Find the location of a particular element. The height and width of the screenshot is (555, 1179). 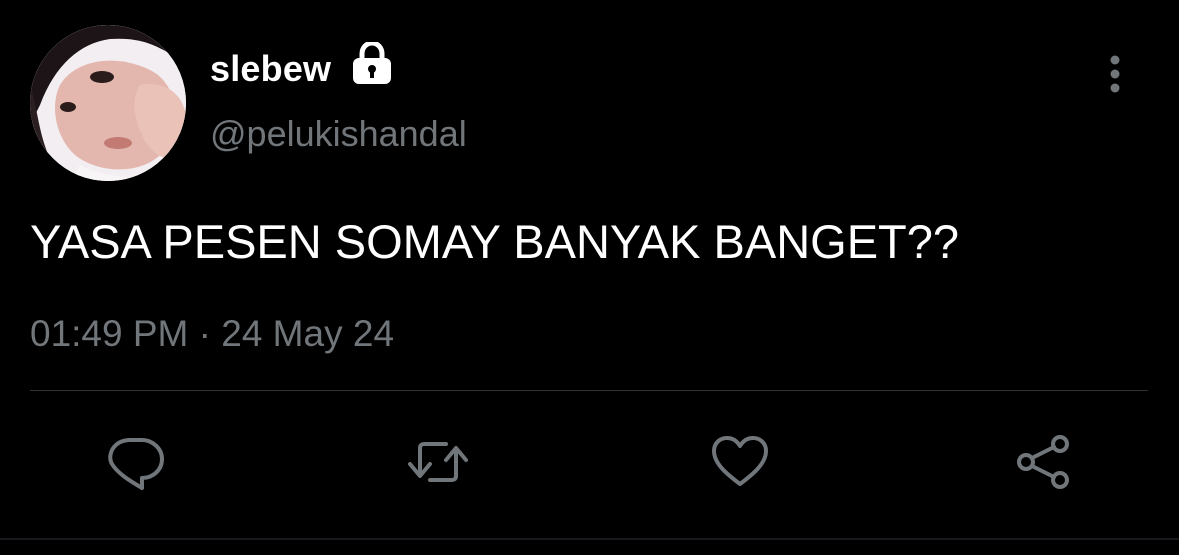

share-button is located at coordinates (1044, 462).